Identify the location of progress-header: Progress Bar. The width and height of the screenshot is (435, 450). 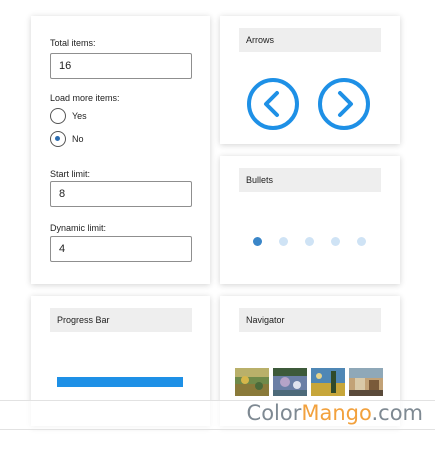
(121, 320).